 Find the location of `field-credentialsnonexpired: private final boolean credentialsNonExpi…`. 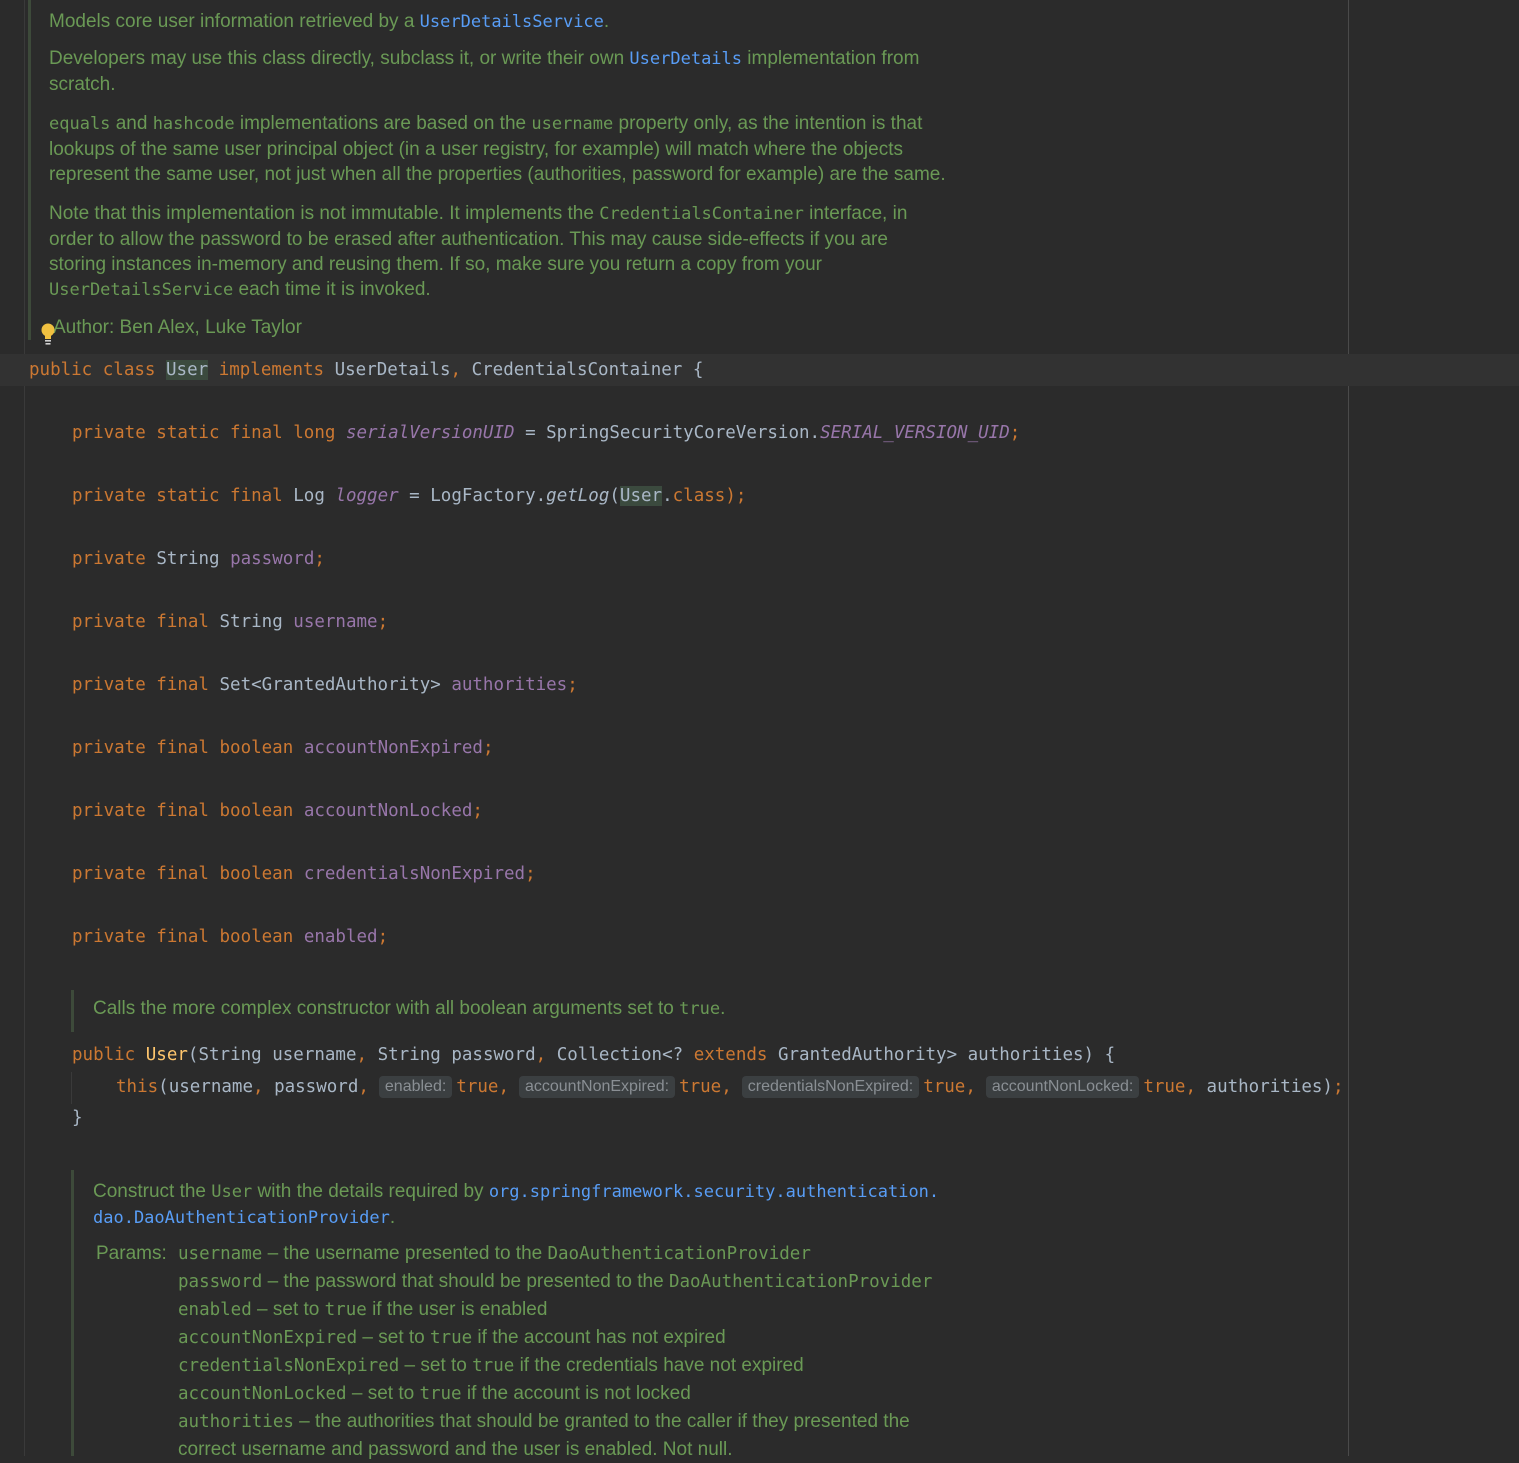

field-credentialsnonexpired: private final boolean credentialsNonExpi… is located at coordinates (304, 874).